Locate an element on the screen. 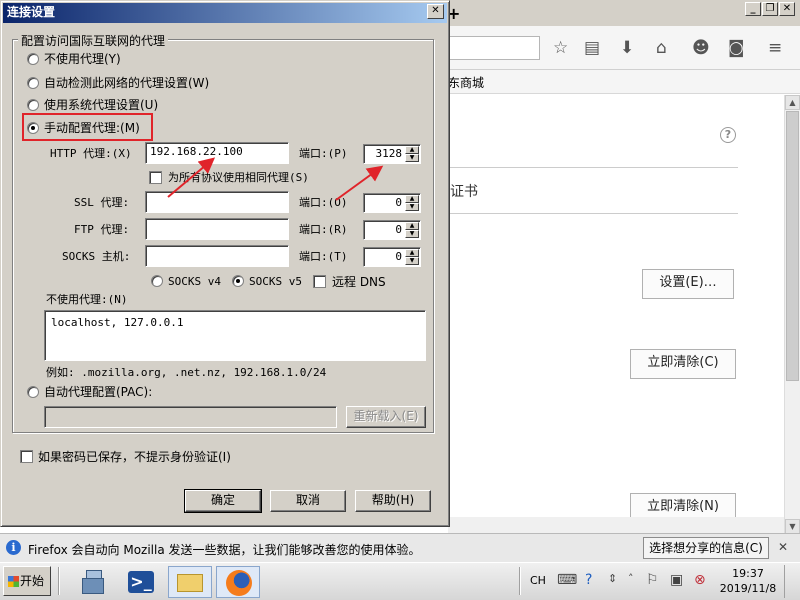  pocket-icon: ◙ is located at coordinates (736, 48).